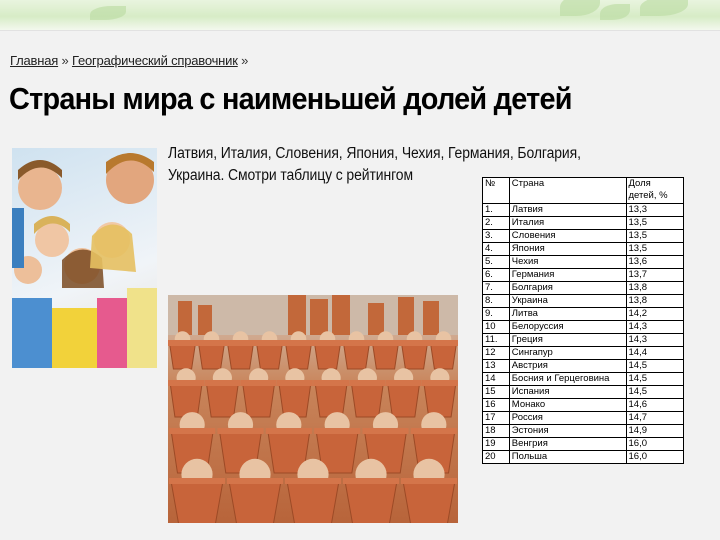 The width and height of the screenshot is (720, 540). I want to click on cell-rank: 1., so click(496, 210).